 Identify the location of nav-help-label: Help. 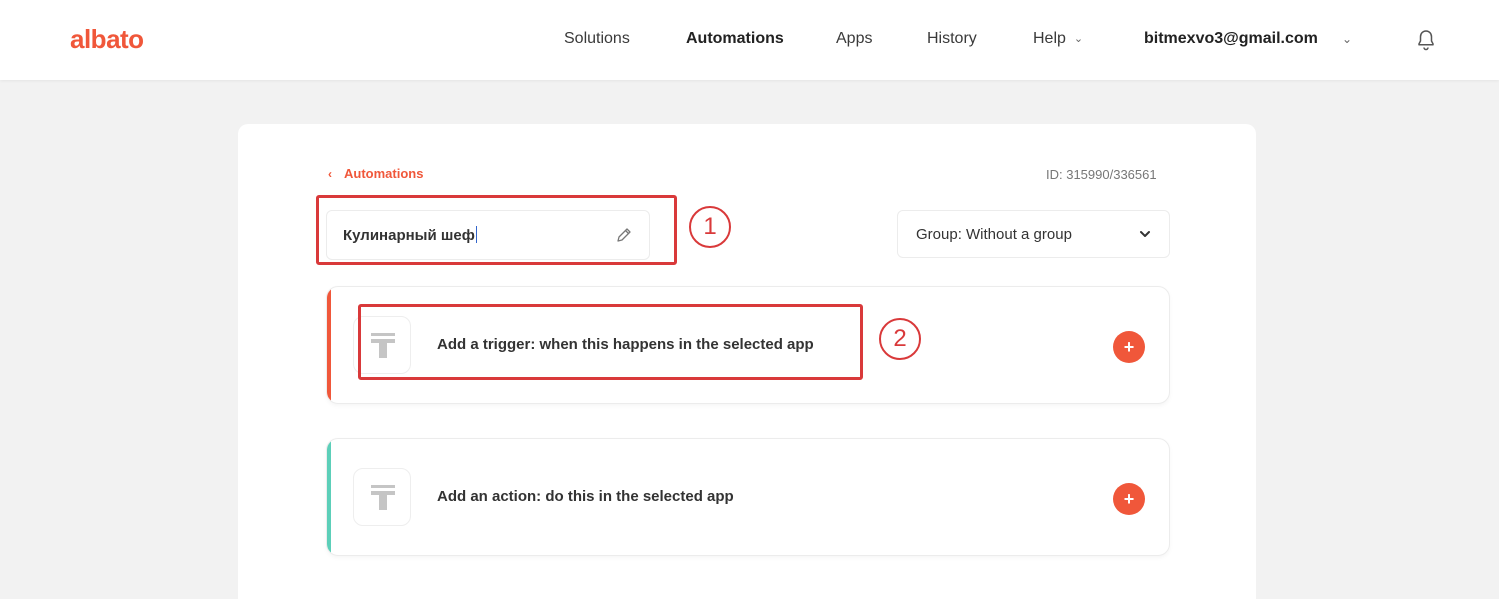
(1049, 38).